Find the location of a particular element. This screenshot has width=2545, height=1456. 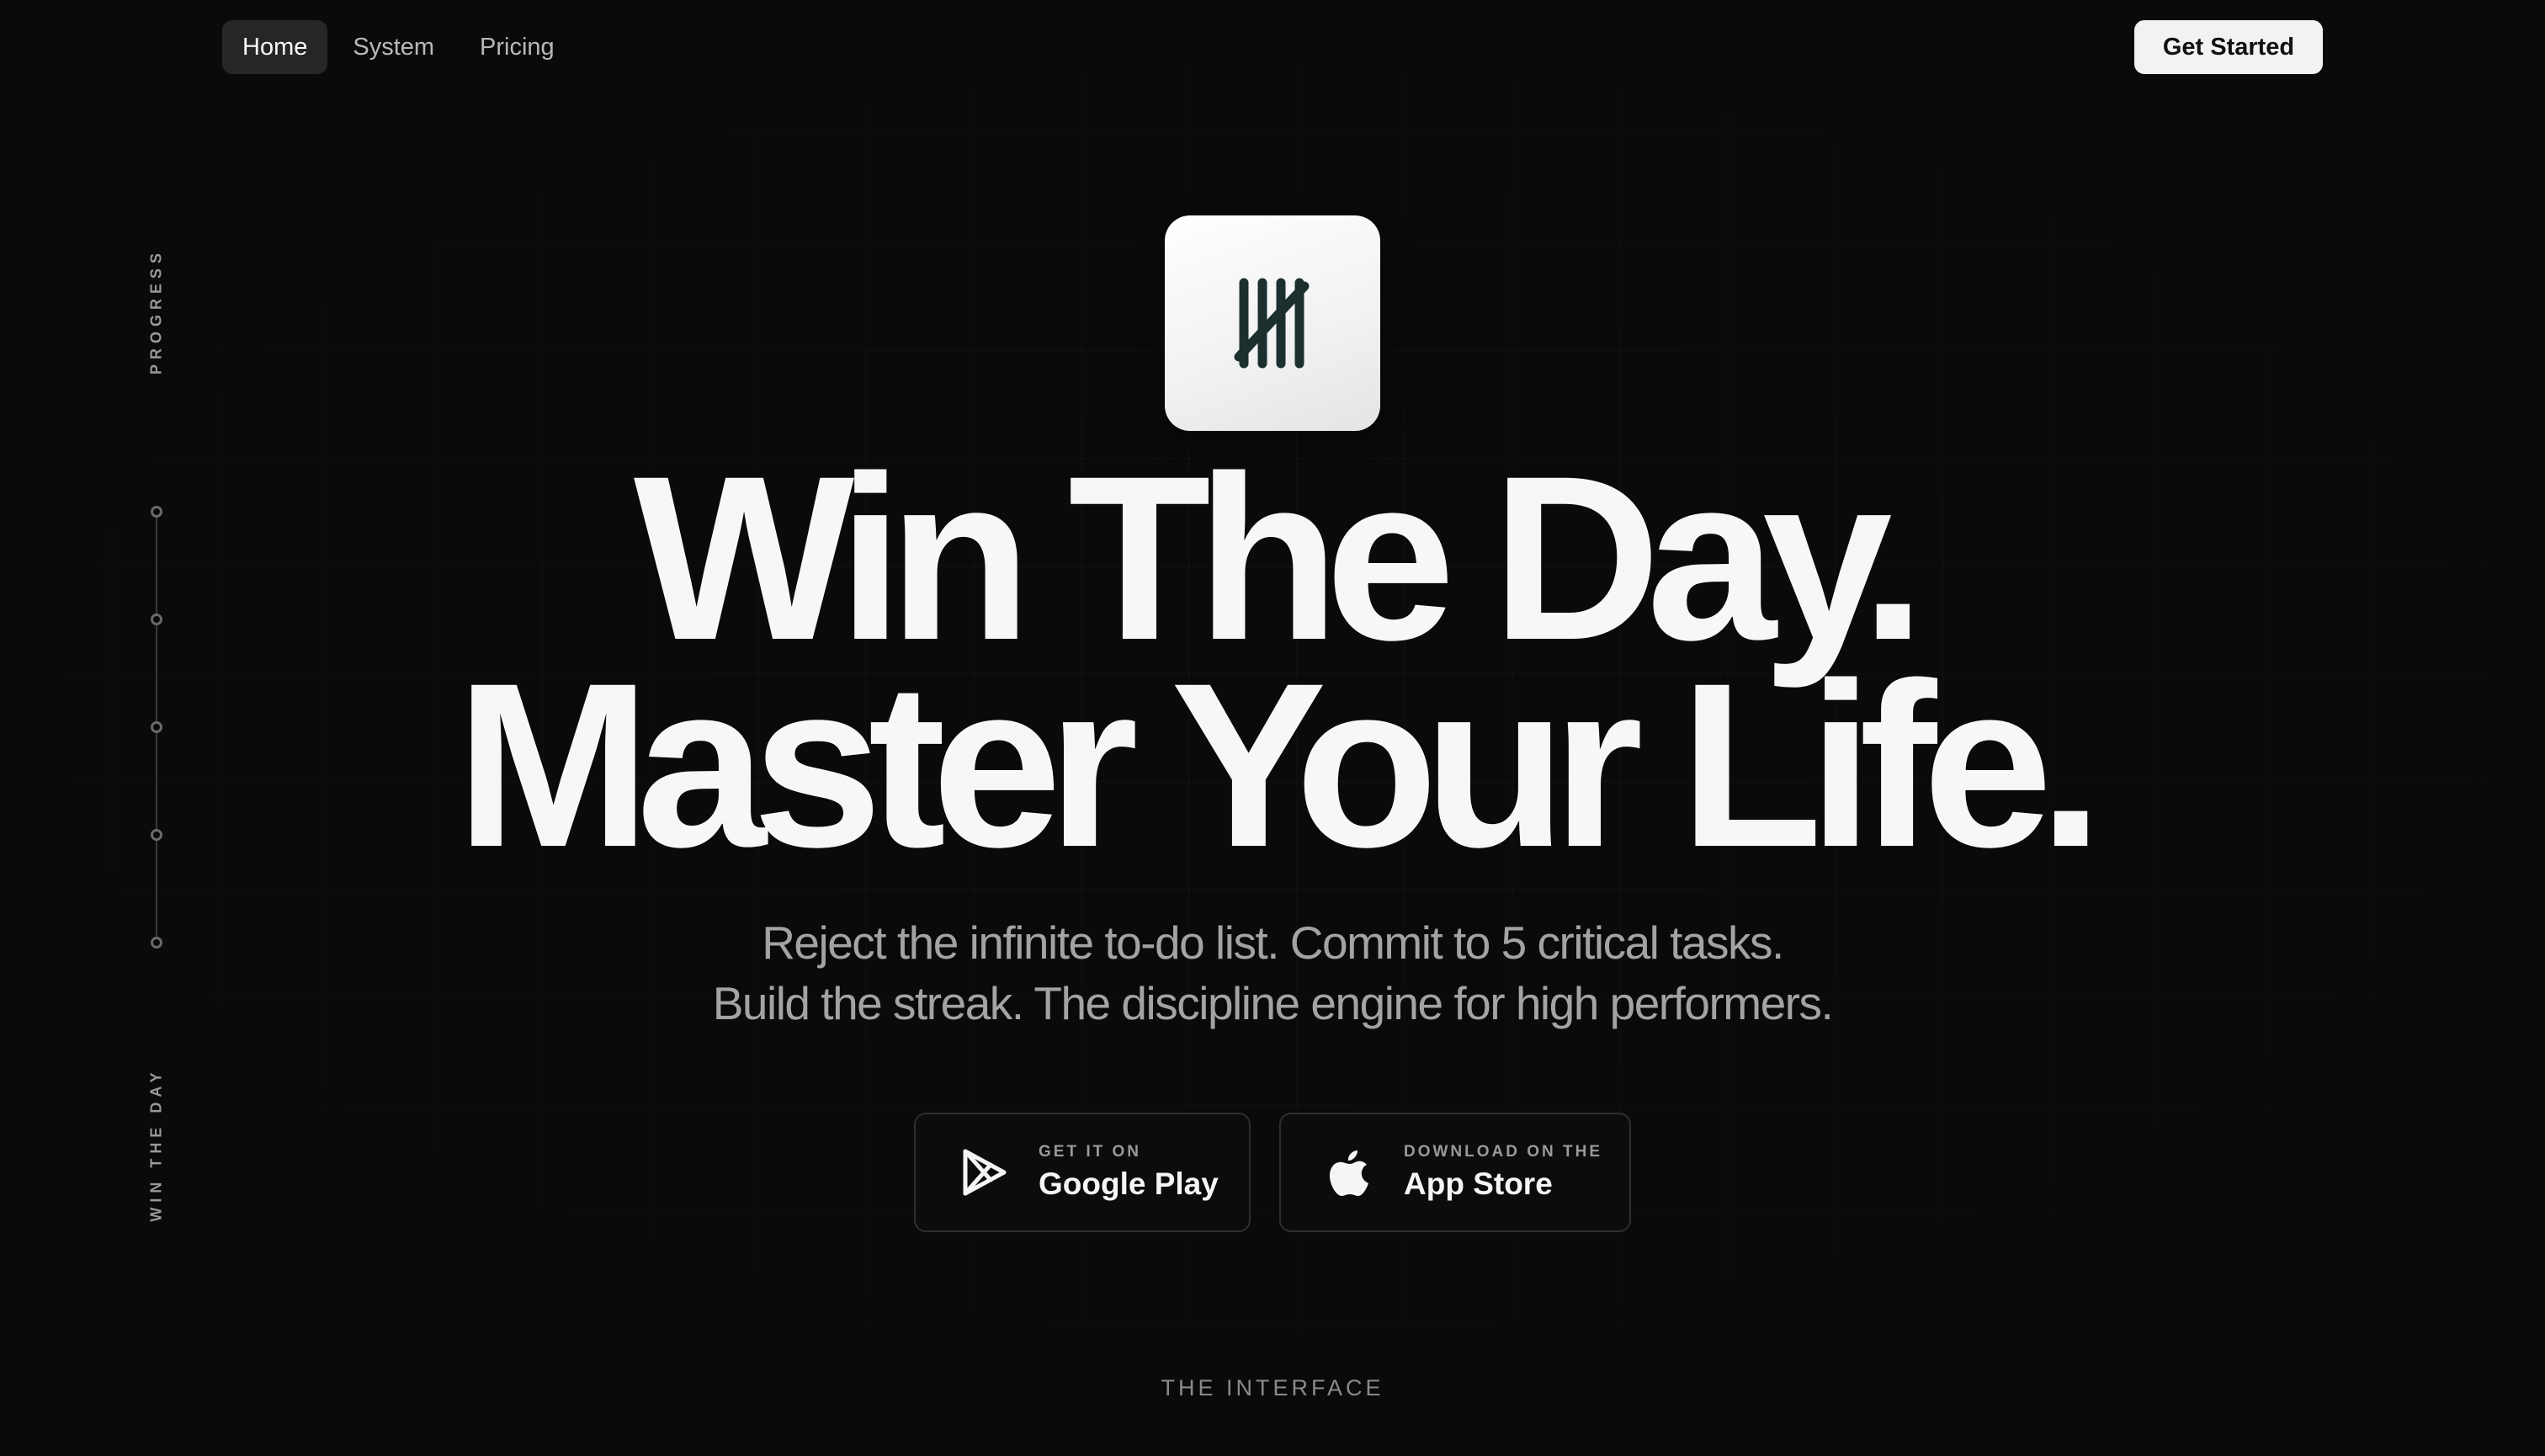

nav-system: System is located at coordinates (393, 47).